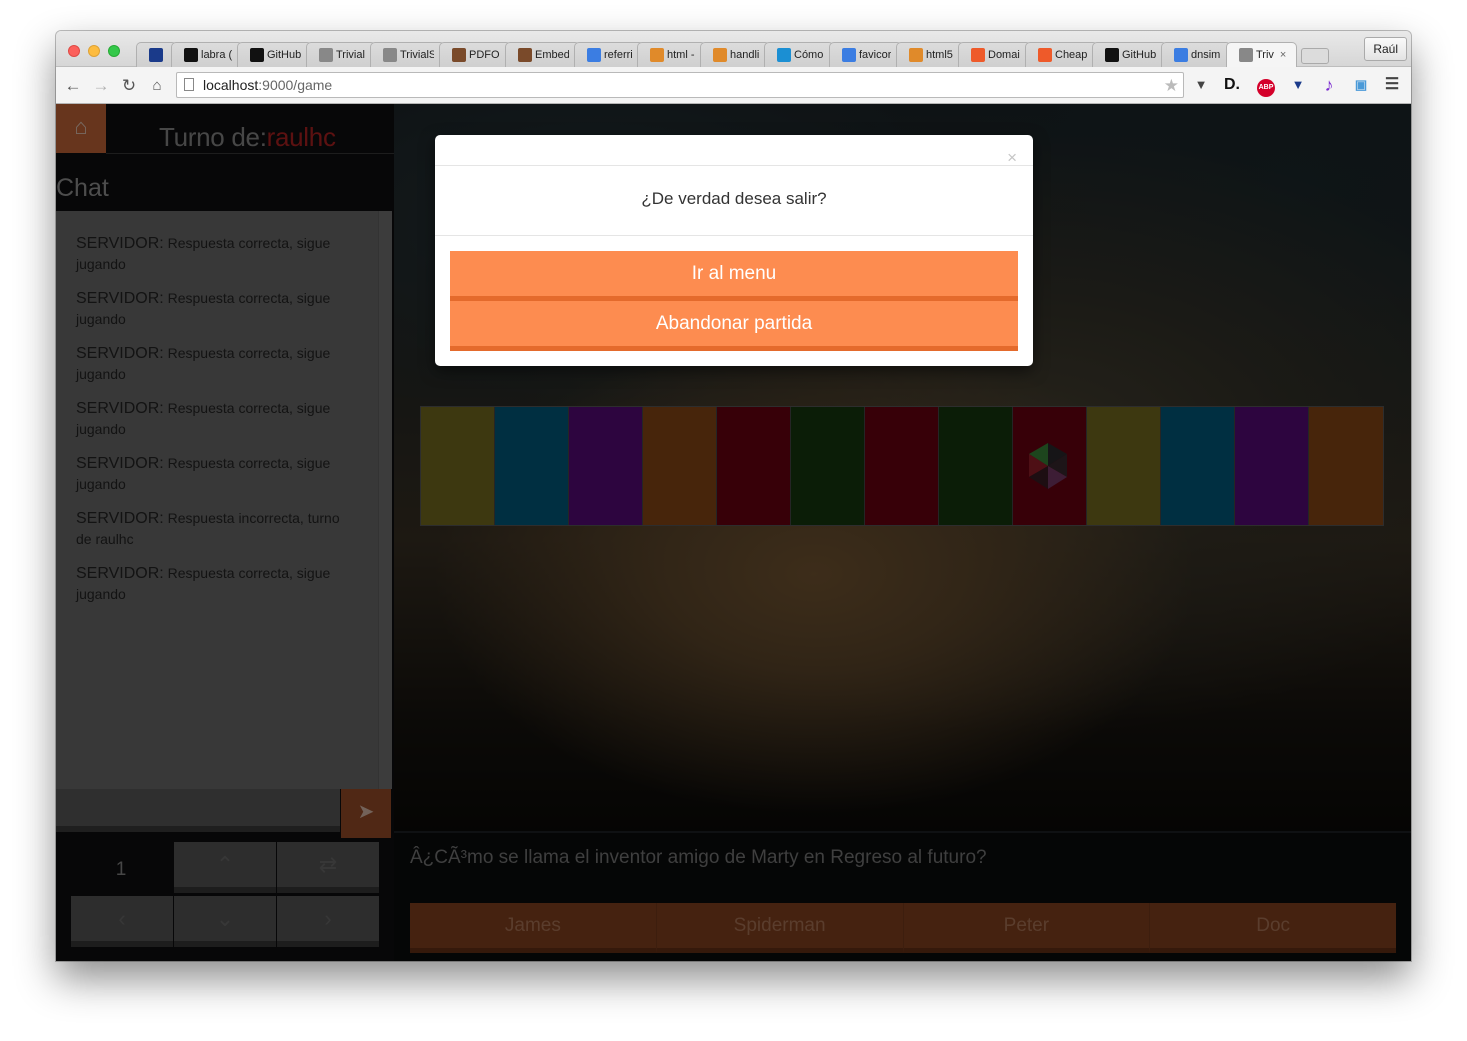 Image resolution: width=1467 pixels, height=1041 pixels. What do you see at coordinates (734, 326) in the screenshot?
I see `abandon-game-button: Abandonar partida` at bounding box center [734, 326].